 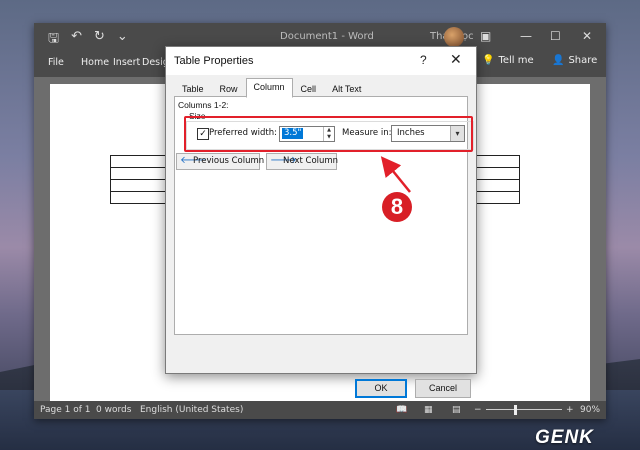 I want to click on save-icon: 🖫, so click(x=53, y=40).